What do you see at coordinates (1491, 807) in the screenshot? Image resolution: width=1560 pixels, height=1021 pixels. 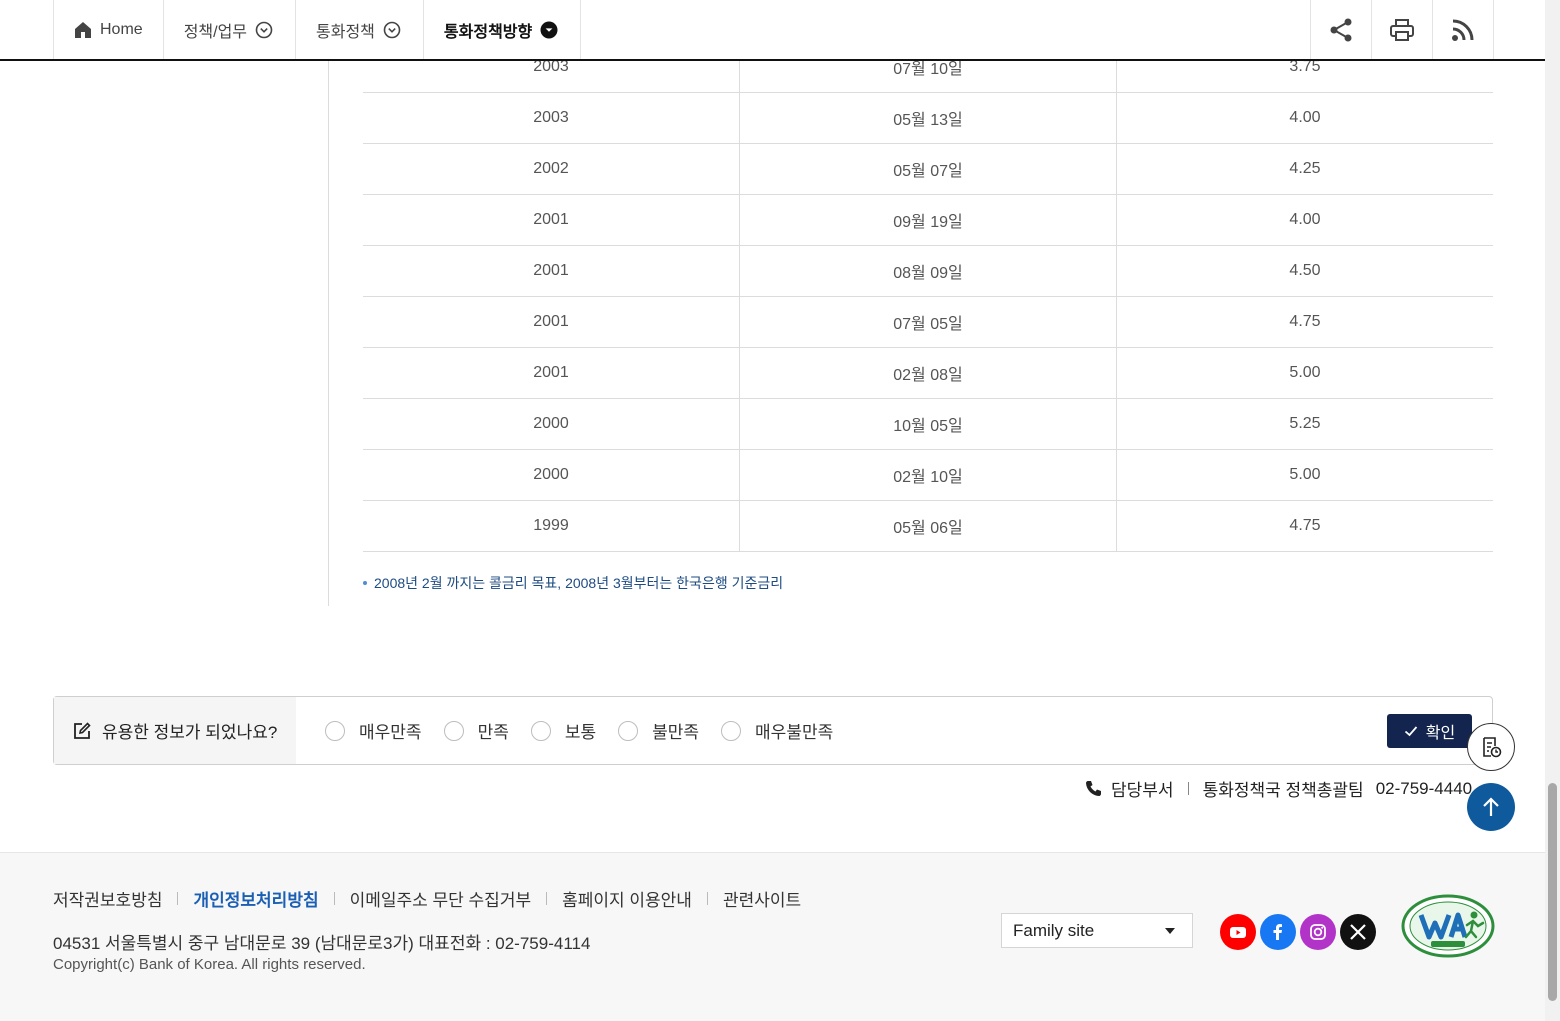 I see `scroll-to-top-button` at bounding box center [1491, 807].